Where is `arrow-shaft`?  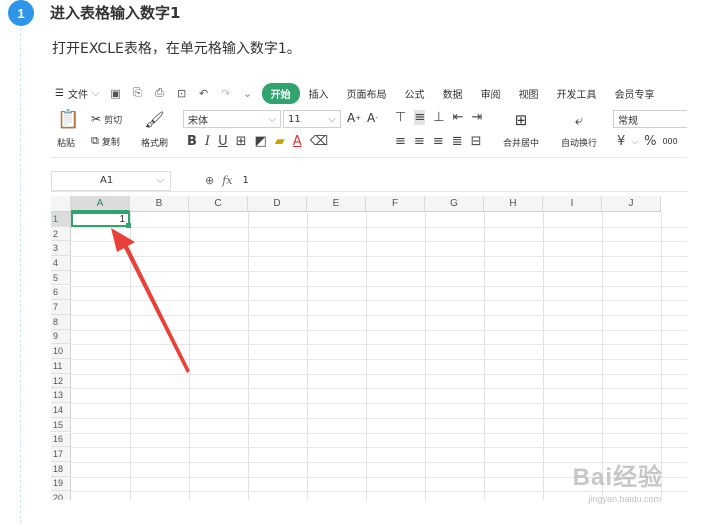 arrow-shaft is located at coordinates (155, 306).